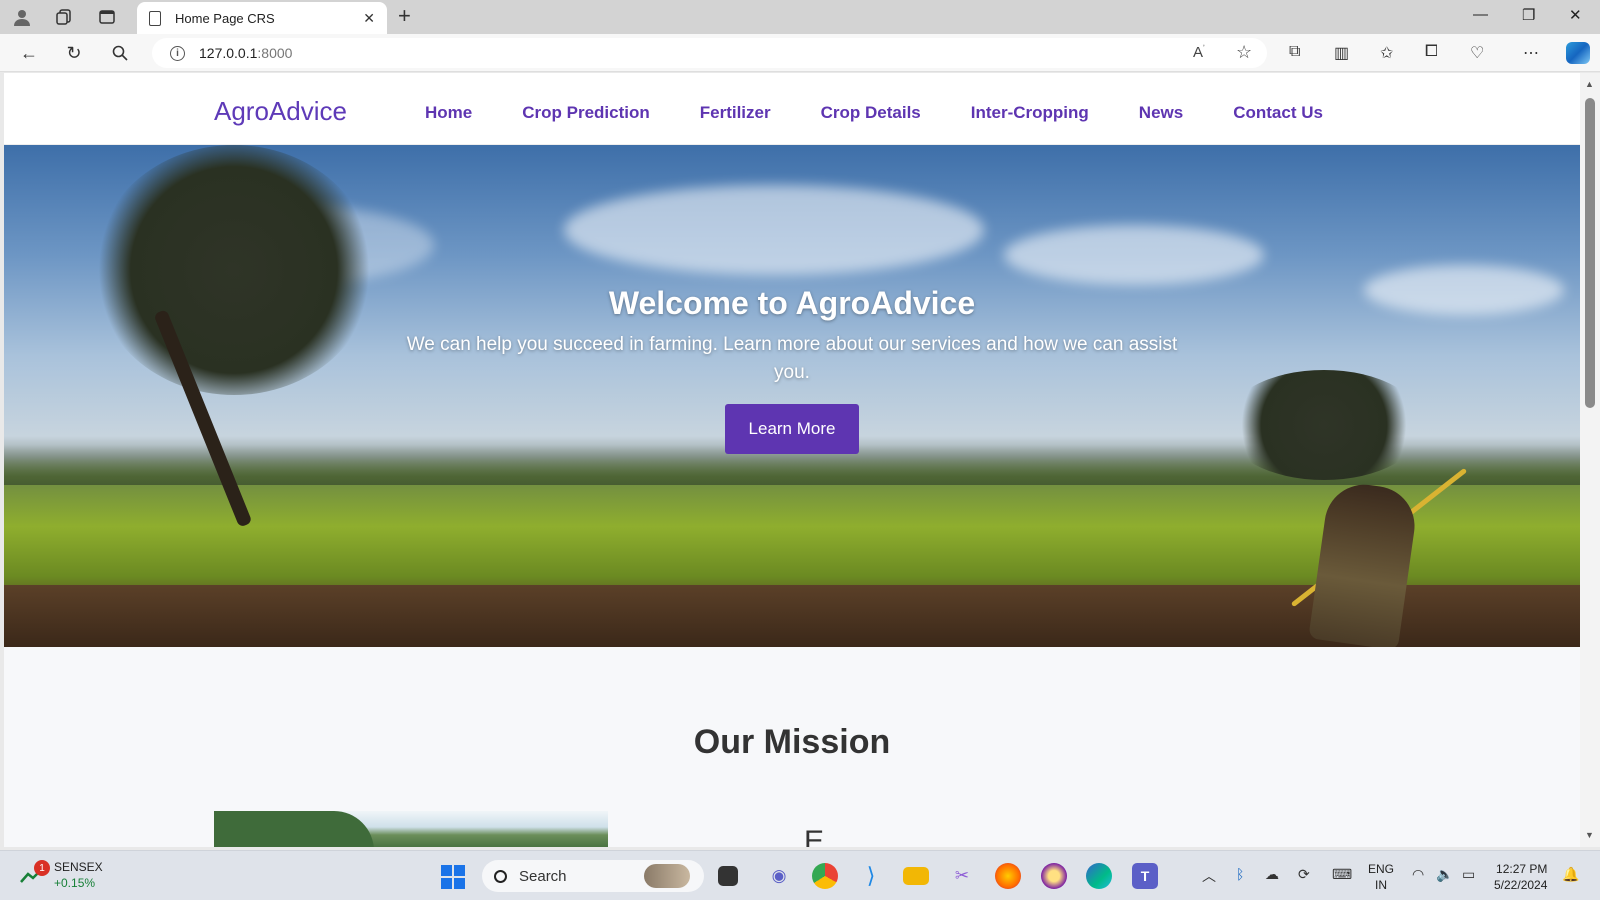 The image size is (1600, 900). What do you see at coordinates (42, 868) in the screenshot?
I see `notification-badge: 1` at bounding box center [42, 868].